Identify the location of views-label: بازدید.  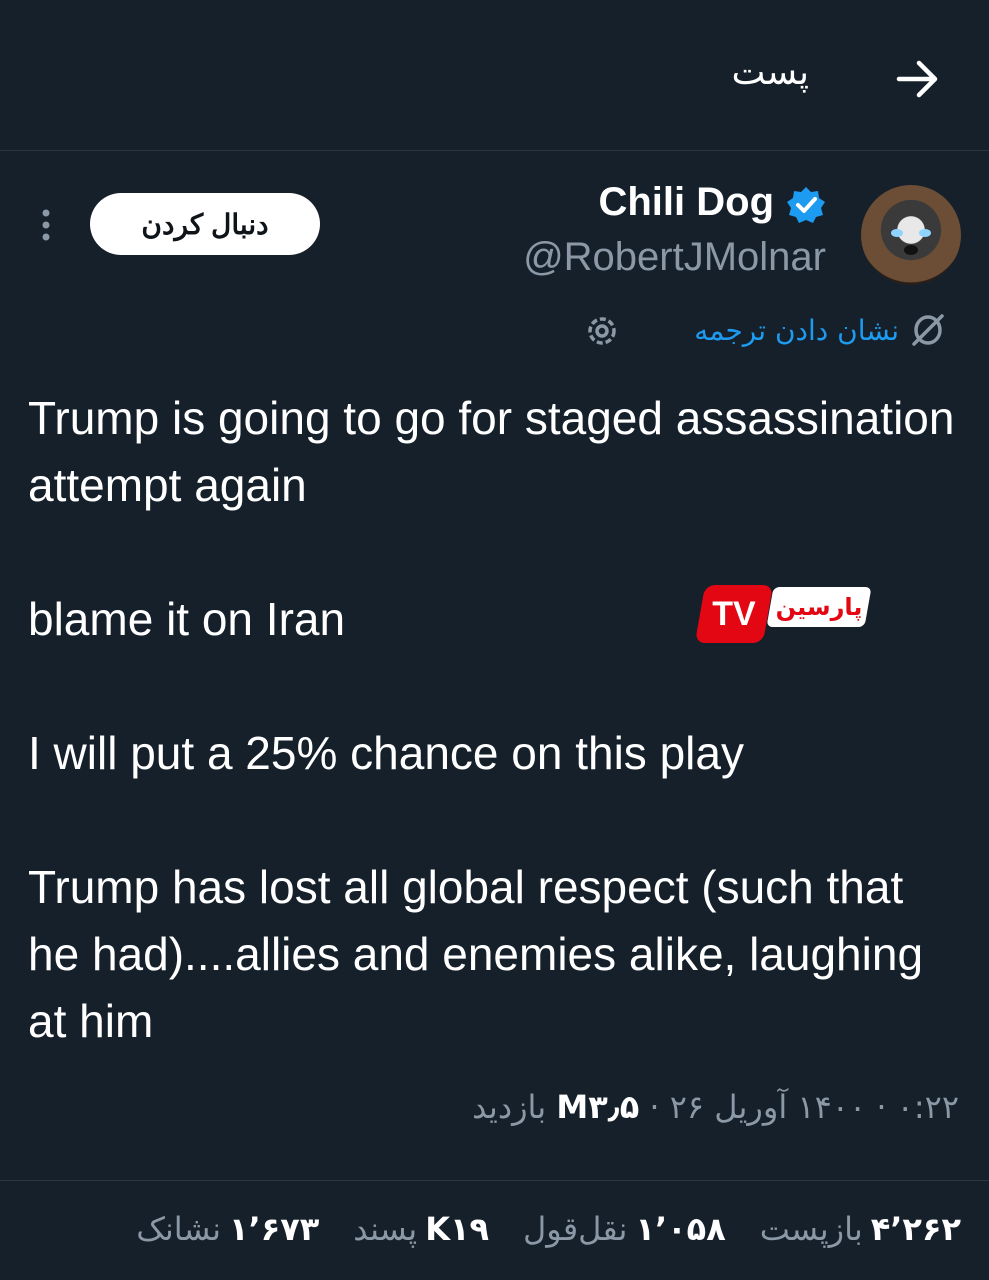
(509, 1107).